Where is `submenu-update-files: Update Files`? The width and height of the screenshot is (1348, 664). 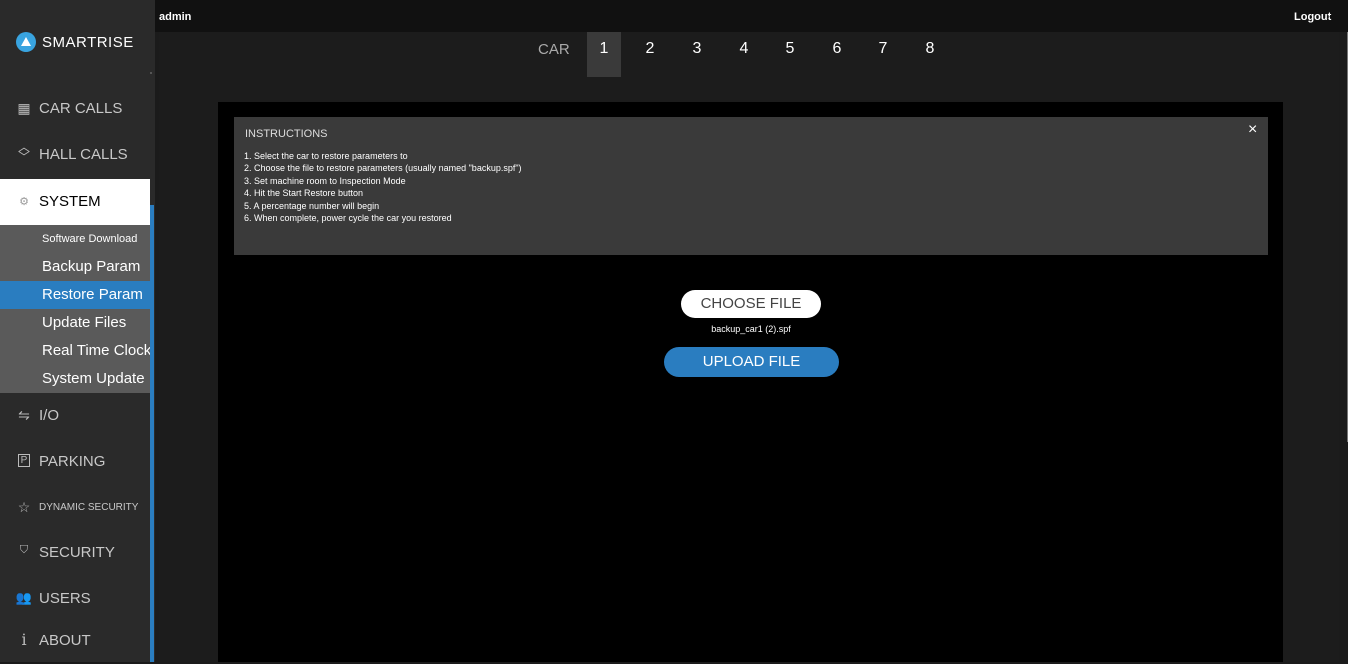
submenu-update-files: Update Files is located at coordinates (75, 323).